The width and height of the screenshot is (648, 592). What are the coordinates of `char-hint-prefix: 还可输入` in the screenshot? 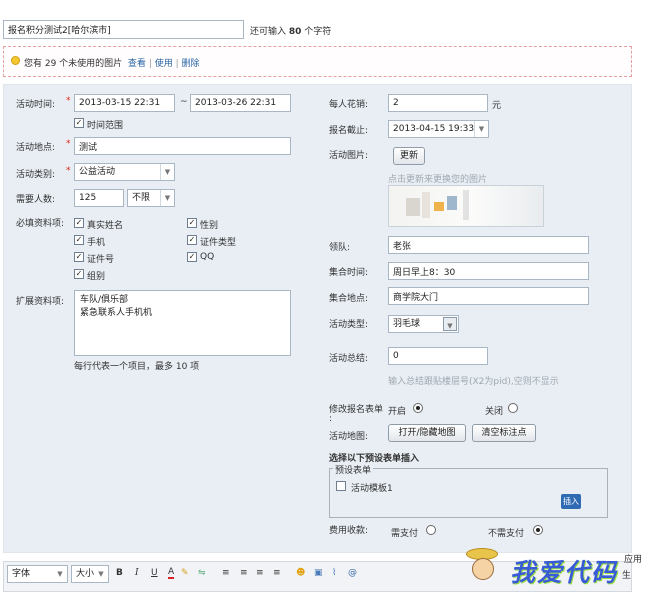 It's located at (268, 32).